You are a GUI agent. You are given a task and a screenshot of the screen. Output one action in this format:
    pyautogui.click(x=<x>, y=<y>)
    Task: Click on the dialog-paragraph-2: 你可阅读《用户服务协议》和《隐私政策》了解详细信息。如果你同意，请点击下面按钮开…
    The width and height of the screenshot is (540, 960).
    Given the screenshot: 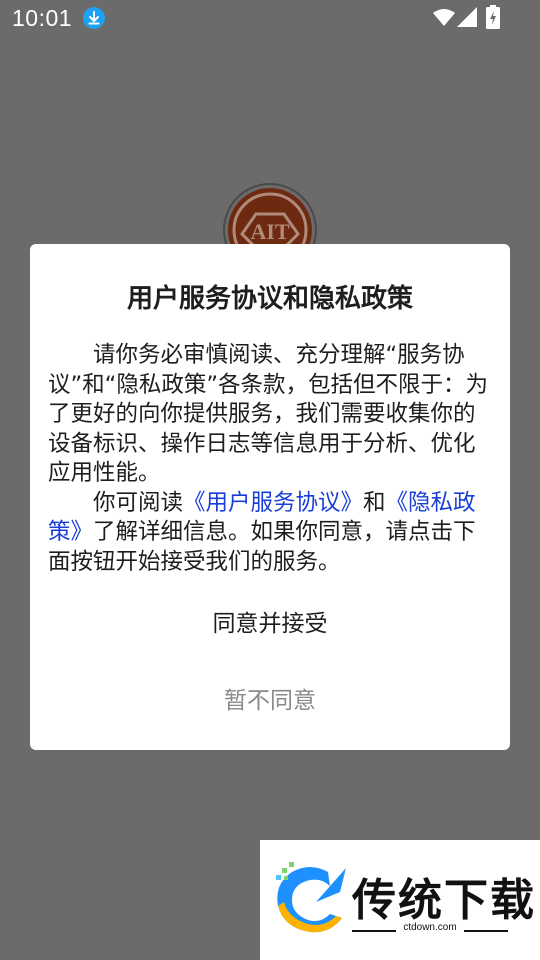 What is the action you would take?
    pyautogui.click(x=271, y=533)
    